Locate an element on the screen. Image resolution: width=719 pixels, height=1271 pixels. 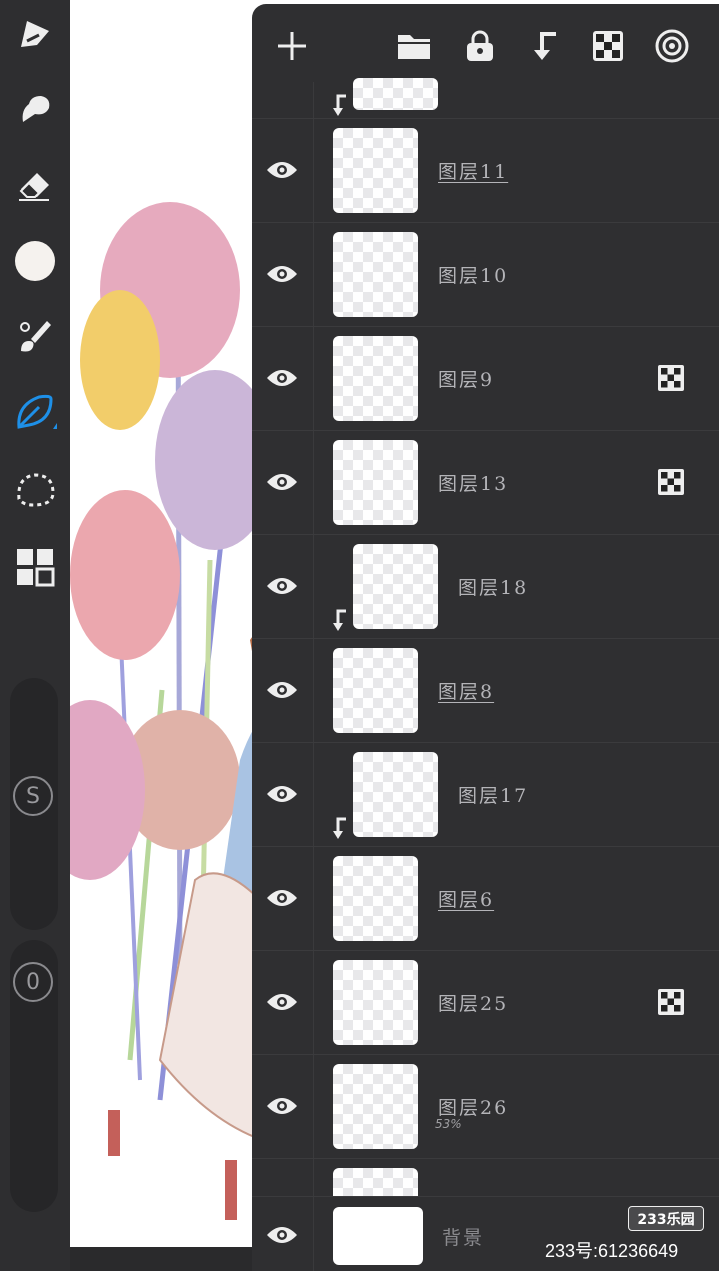
background-thumbnail is located at coordinates (378, 1236).